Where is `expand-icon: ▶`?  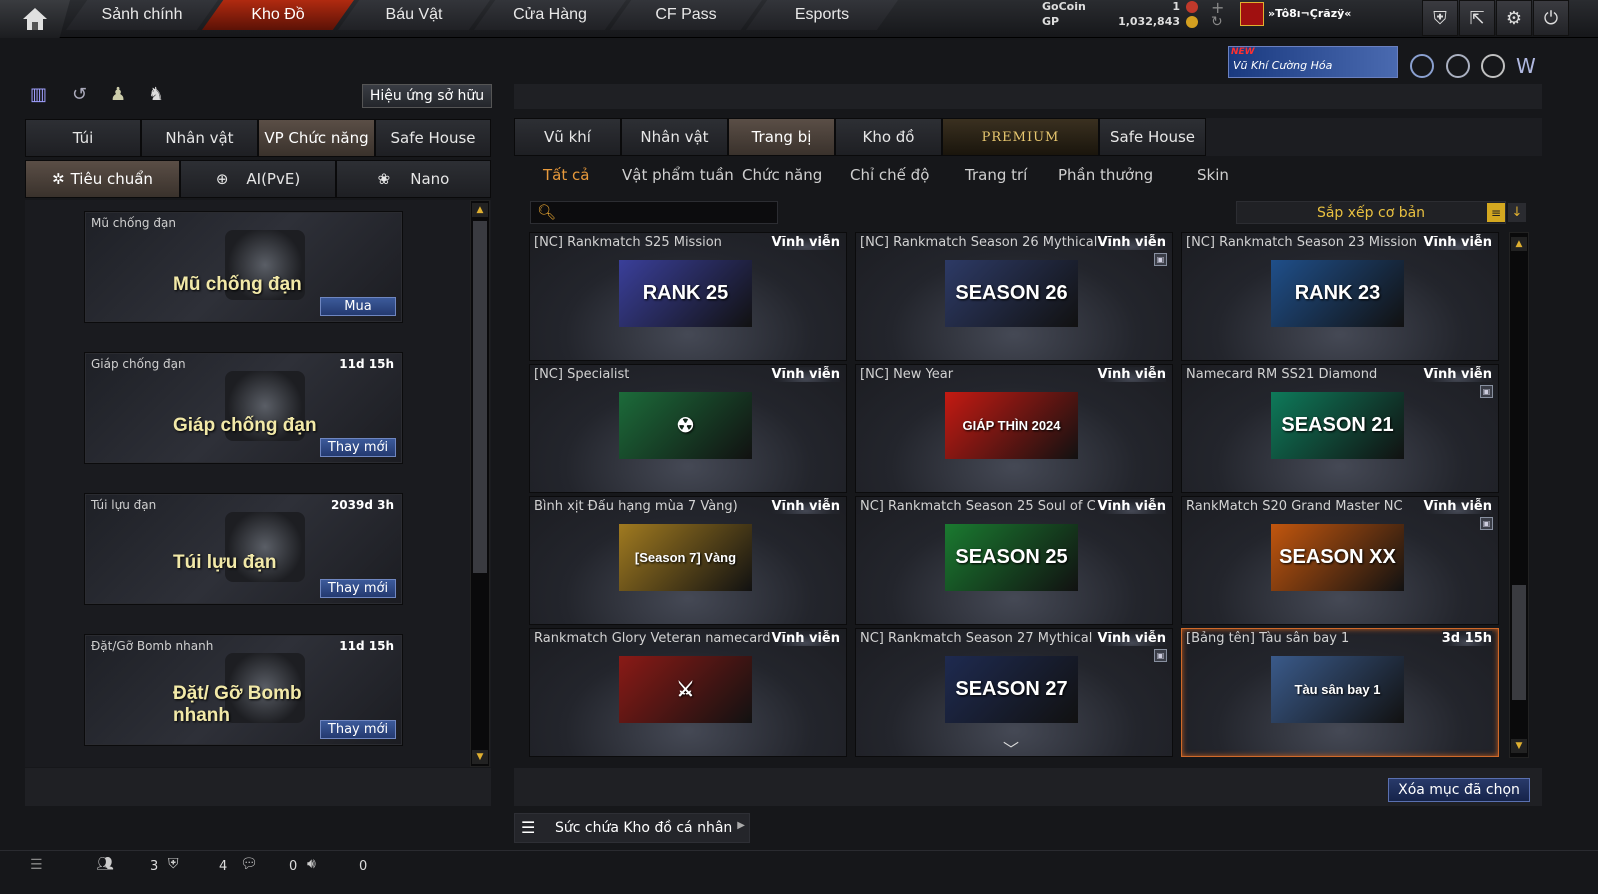
expand-icon: ▶ is located at coordinates (741, 825).